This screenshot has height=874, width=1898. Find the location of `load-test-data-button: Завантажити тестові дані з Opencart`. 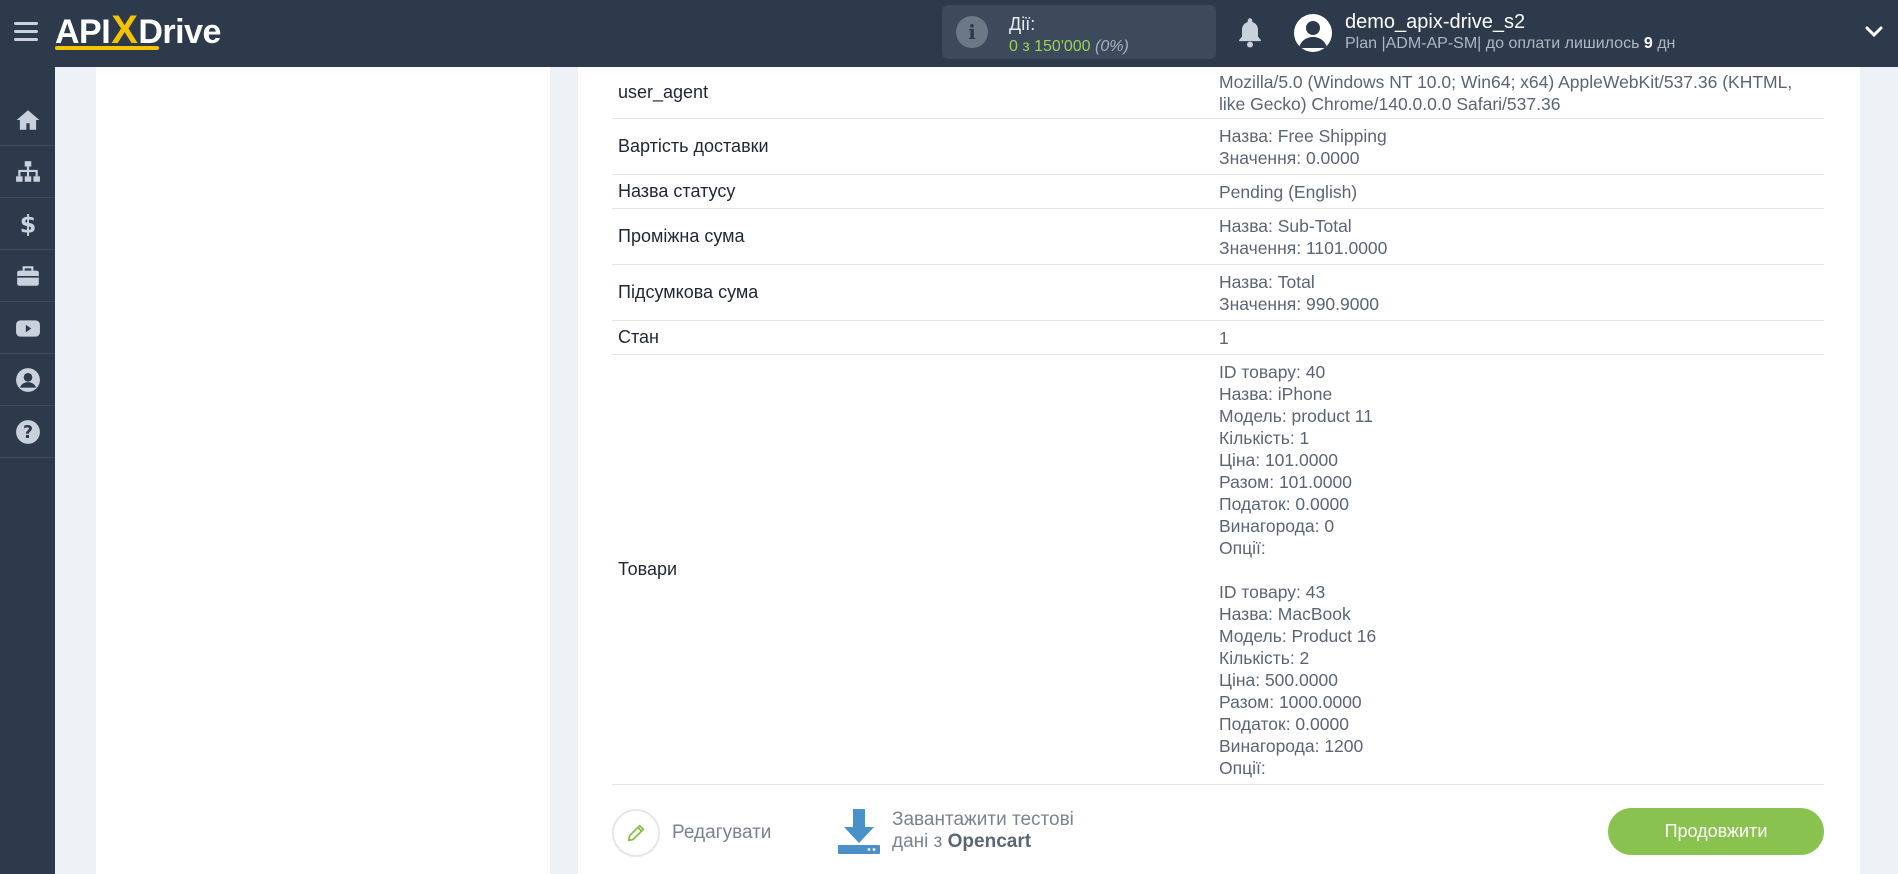

load-test-data-button: Завантажити тестові дані з Opencart is located at coordinates (955, 831).